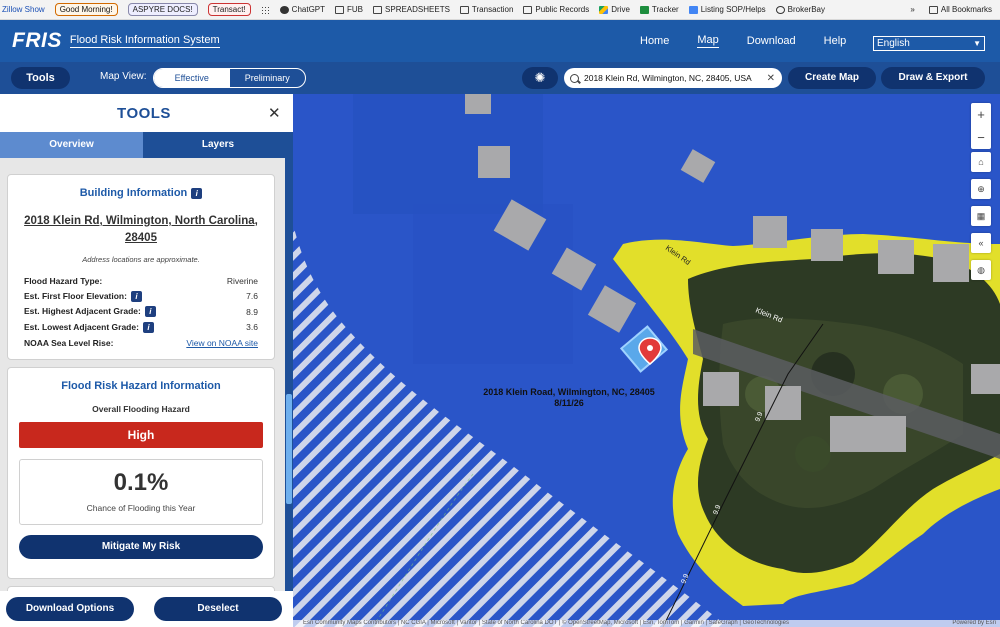 The height and width of the screenshot is (627, 1000). What do you see at coordinates (974, 623) in the screenshot?
I see `powered-by-esri: Powered by Esri` at bounding box center [974, 623].